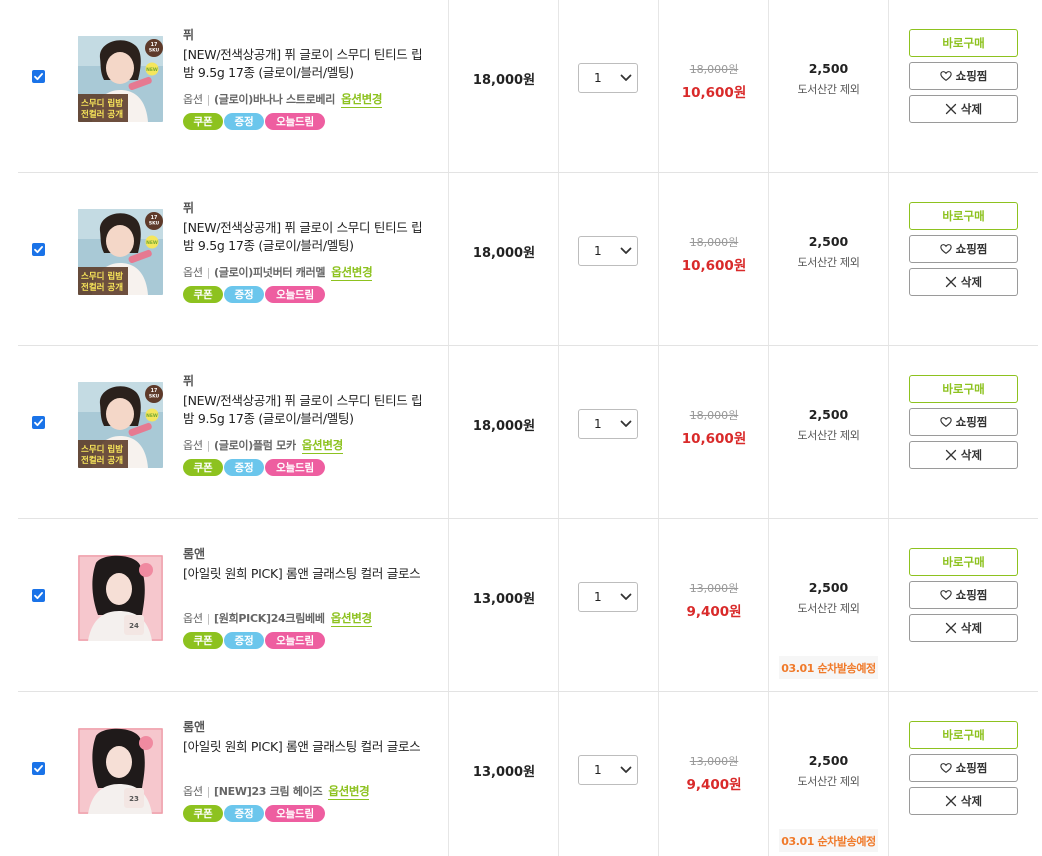  What do you see at coordinates (714, 427) in the screenshot?
I see `sale-price-cell: 18,000원 10,600원` at bounding box center [714, 427].